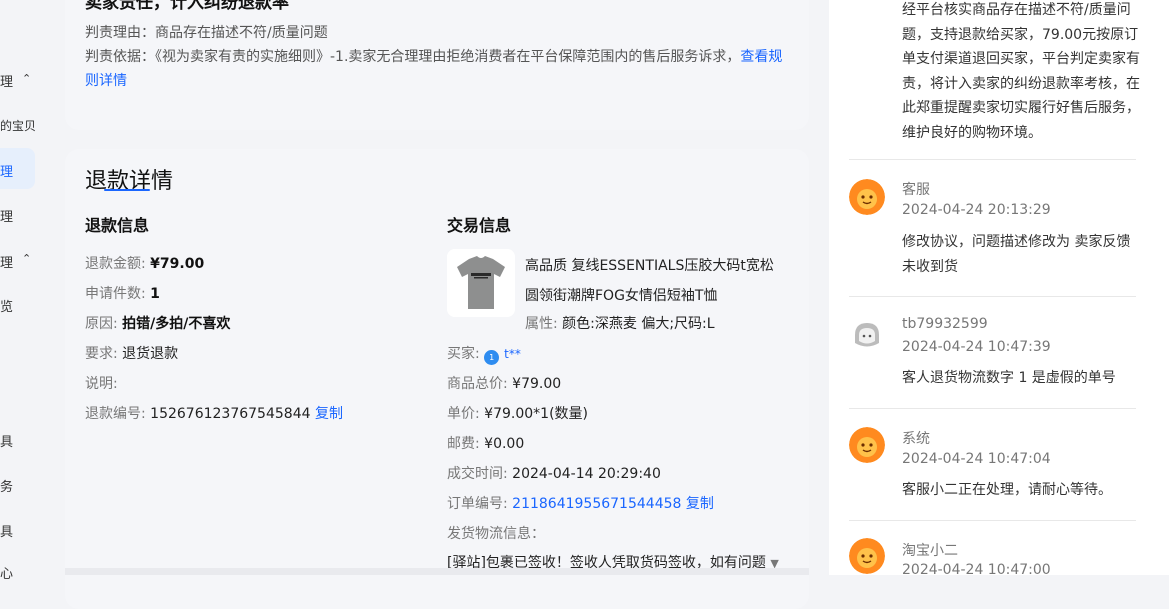 This screenshot has width=1169, height=609. I want to click on product-attr-value: 颜色:深燕麦 偏大;尺码:L, so click(638, 324).